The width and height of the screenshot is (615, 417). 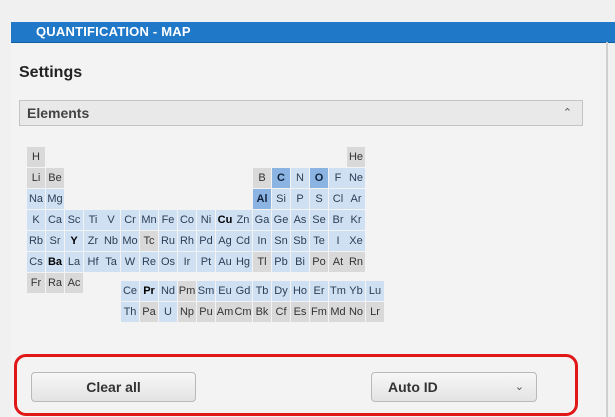 I want to click on element-os: Os, so click(x=168, y=262).